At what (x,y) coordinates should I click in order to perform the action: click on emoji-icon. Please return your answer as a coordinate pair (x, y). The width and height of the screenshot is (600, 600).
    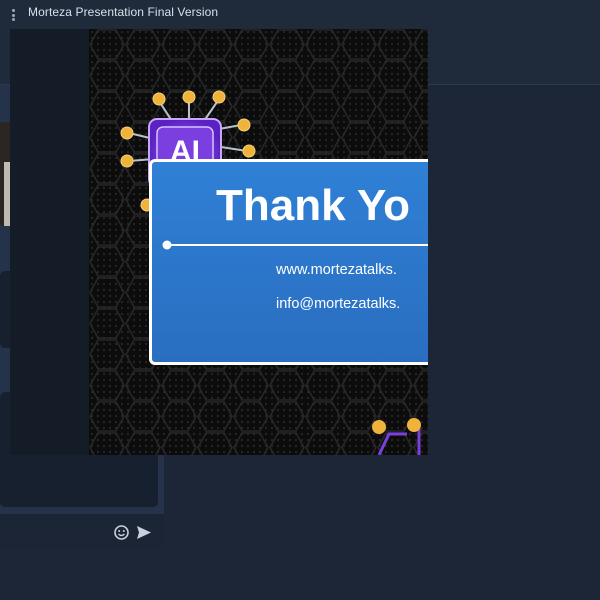
    Looking at the image, I should click on (121, 532).